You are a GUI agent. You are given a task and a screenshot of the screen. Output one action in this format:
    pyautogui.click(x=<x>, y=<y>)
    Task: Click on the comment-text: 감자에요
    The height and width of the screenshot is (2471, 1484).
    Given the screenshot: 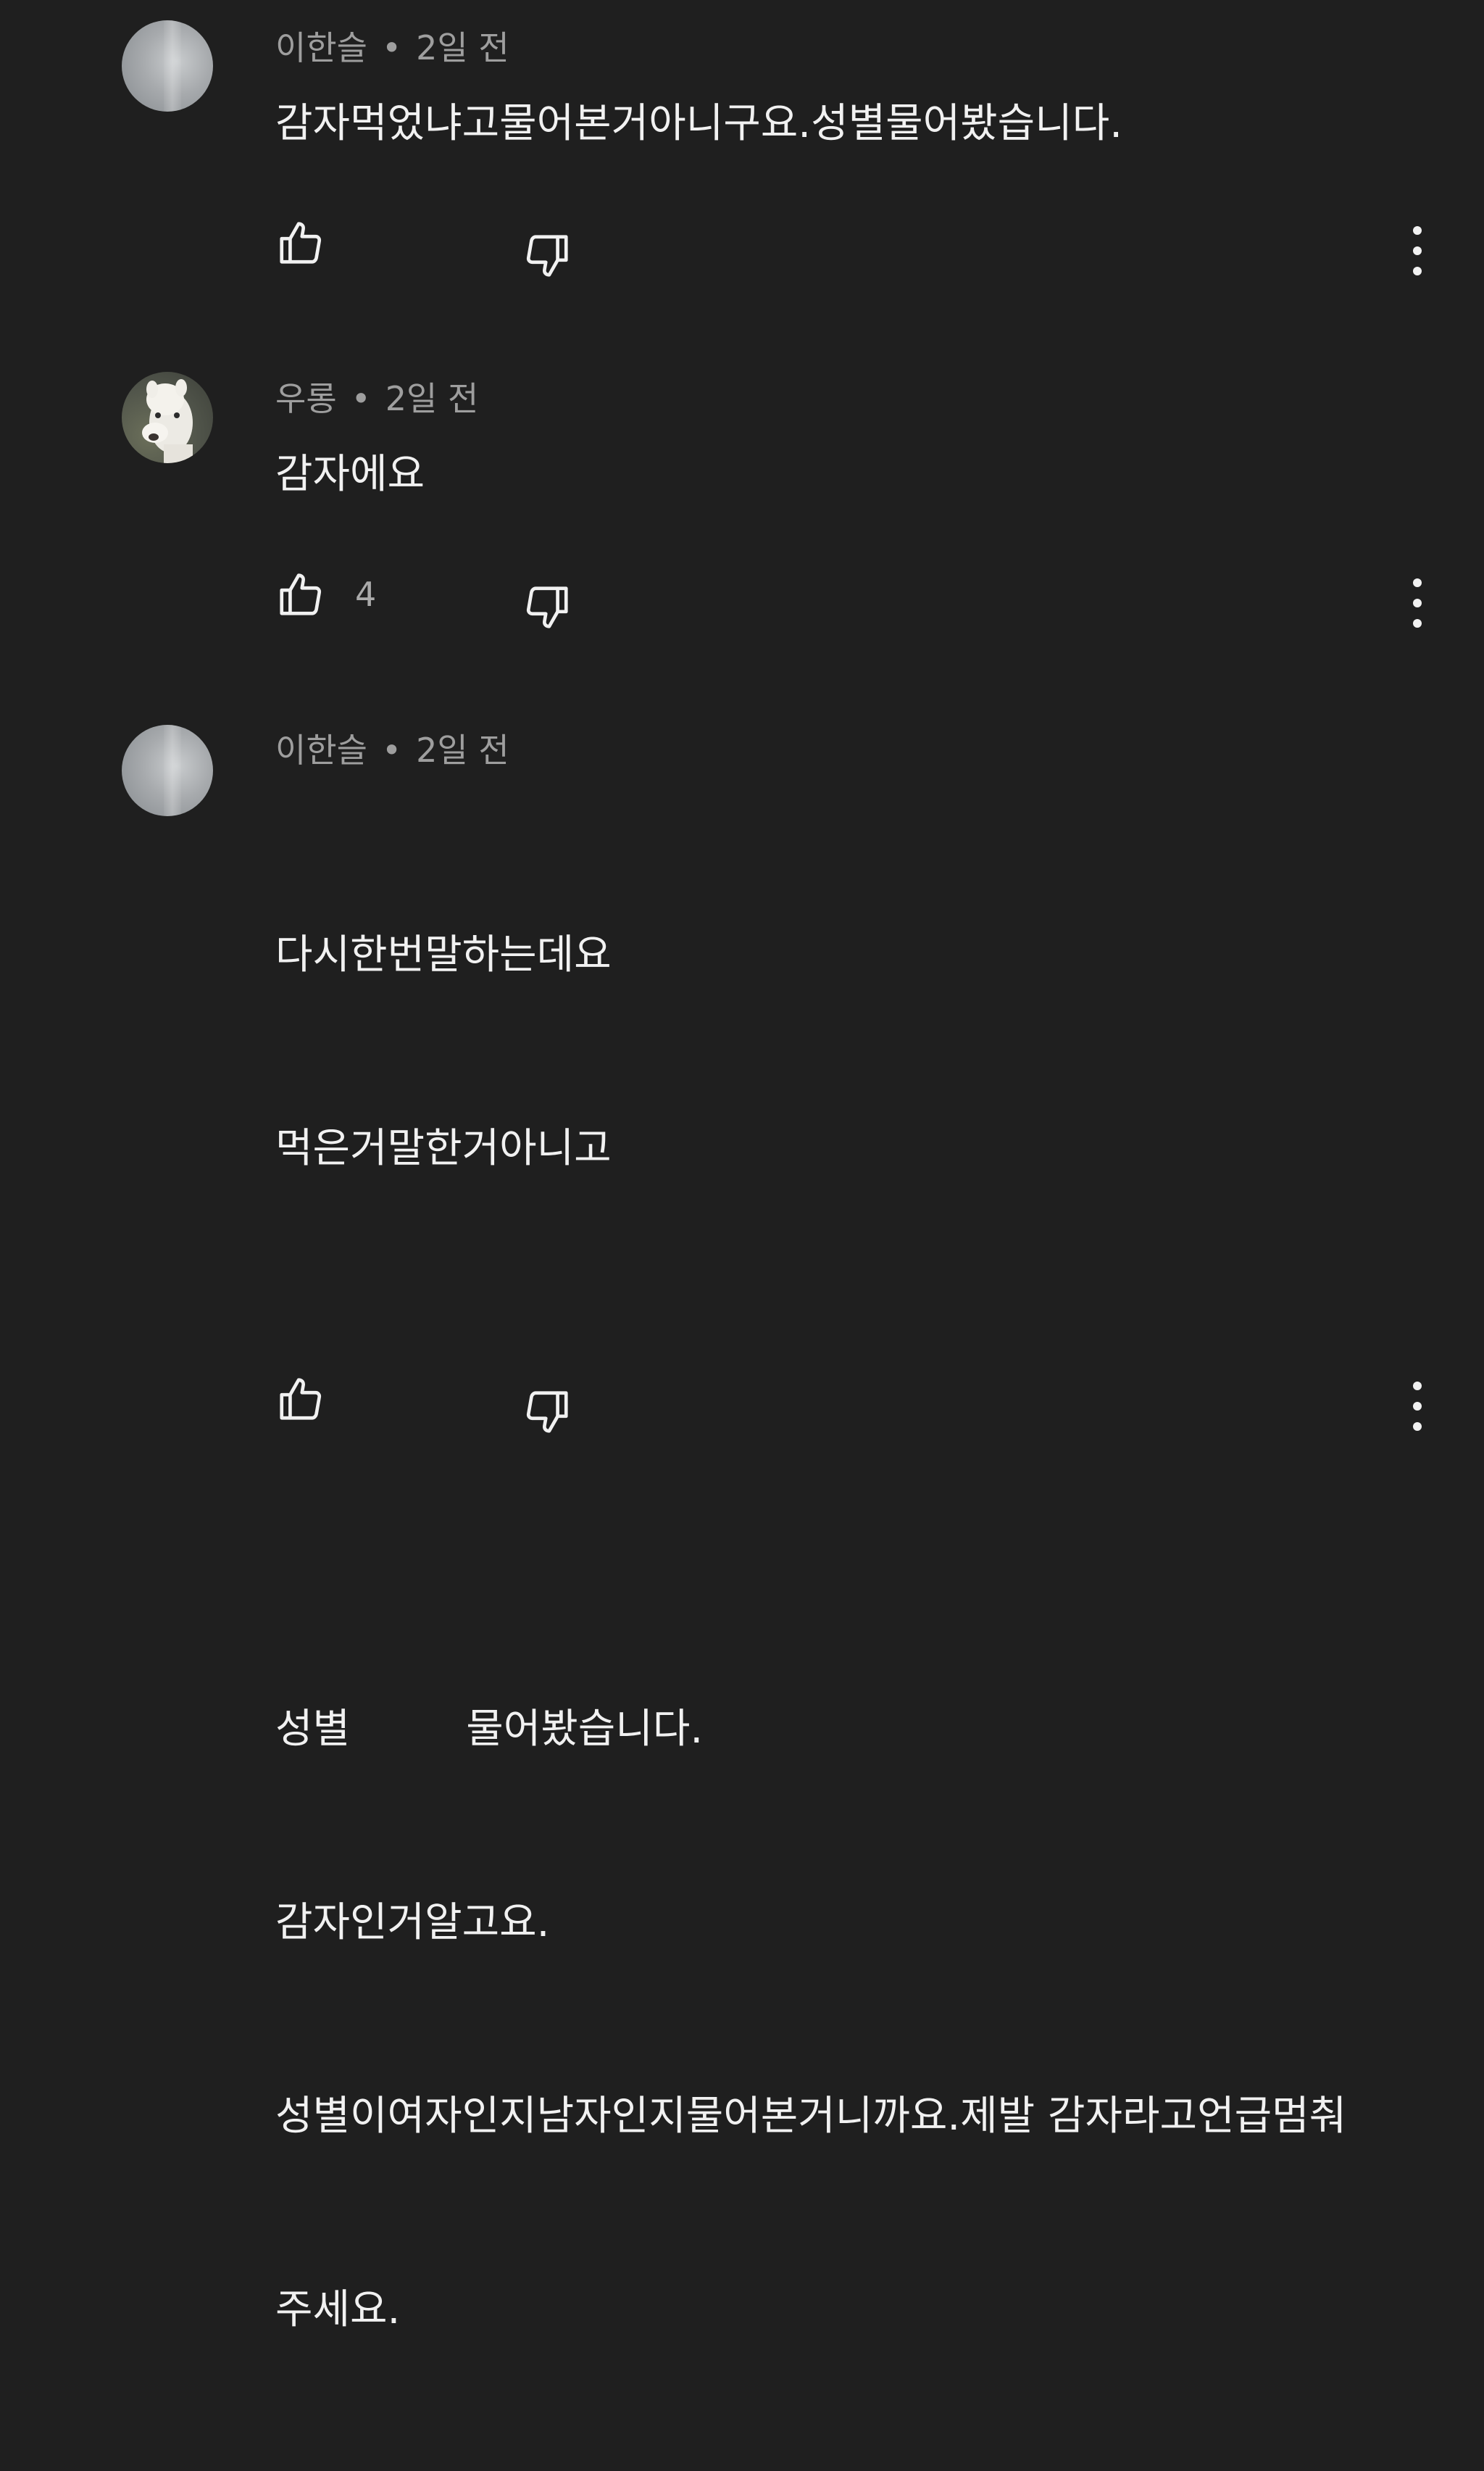 What is the action you would take?
    pyautogui.click(x=350, y=475)
    